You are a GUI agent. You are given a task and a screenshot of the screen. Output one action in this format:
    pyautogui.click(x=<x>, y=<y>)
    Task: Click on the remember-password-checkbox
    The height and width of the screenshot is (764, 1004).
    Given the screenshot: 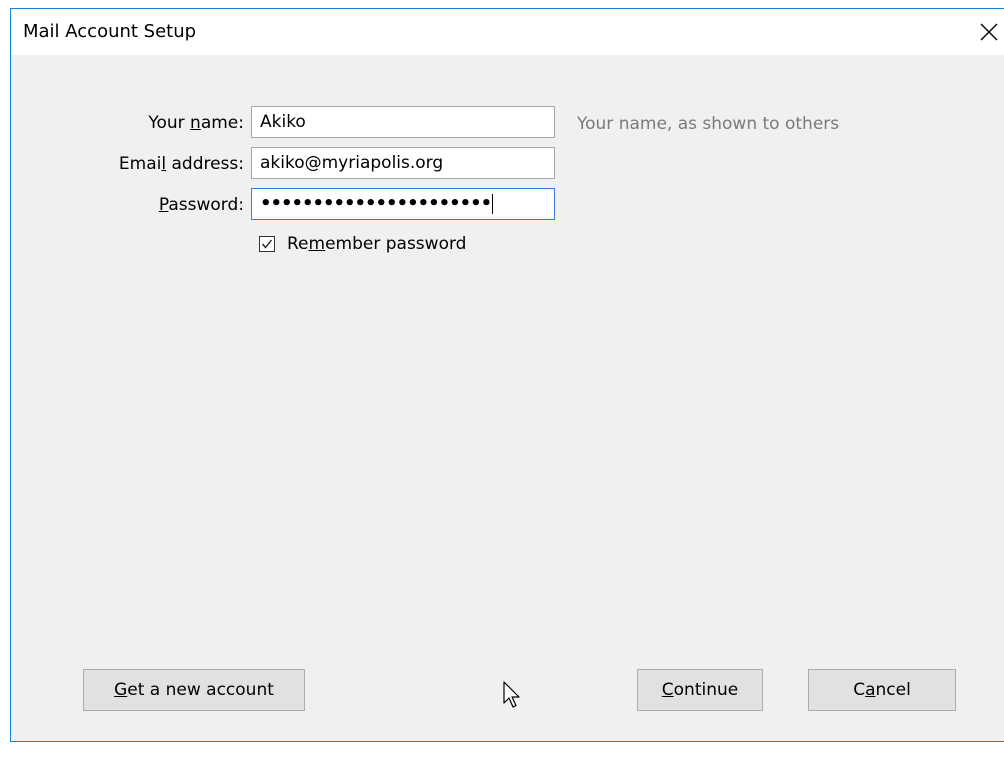 What is the action you would take?
    pyautogui.click(x=267, y=244)
    